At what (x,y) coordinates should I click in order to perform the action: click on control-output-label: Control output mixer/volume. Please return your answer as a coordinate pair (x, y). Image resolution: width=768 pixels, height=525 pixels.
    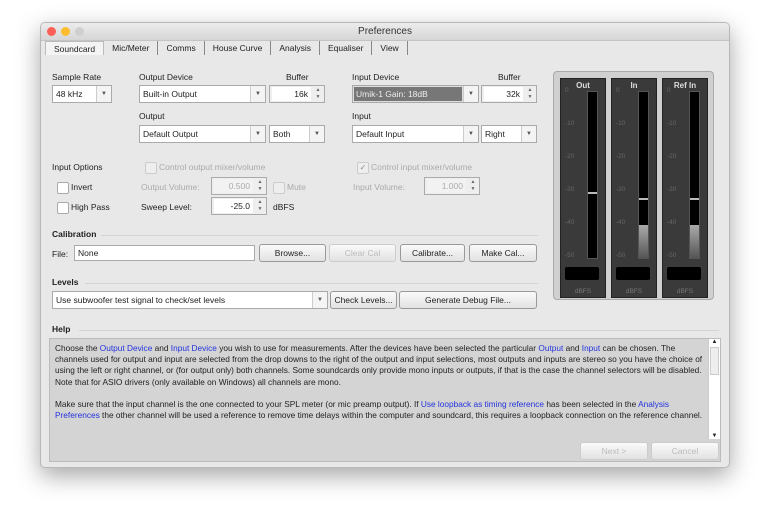
    Looking at the image, I should click on (212, 167).